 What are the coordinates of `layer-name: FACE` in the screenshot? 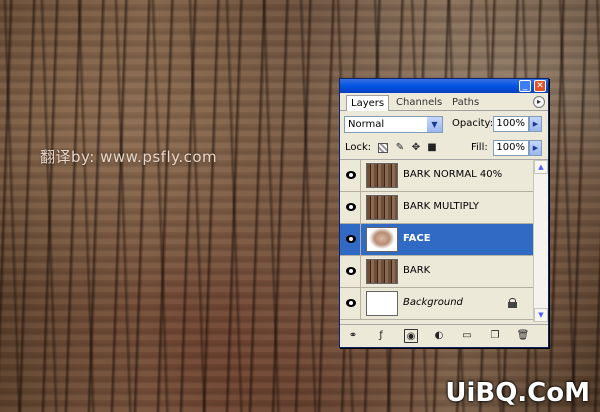 It's located at (417, 238).